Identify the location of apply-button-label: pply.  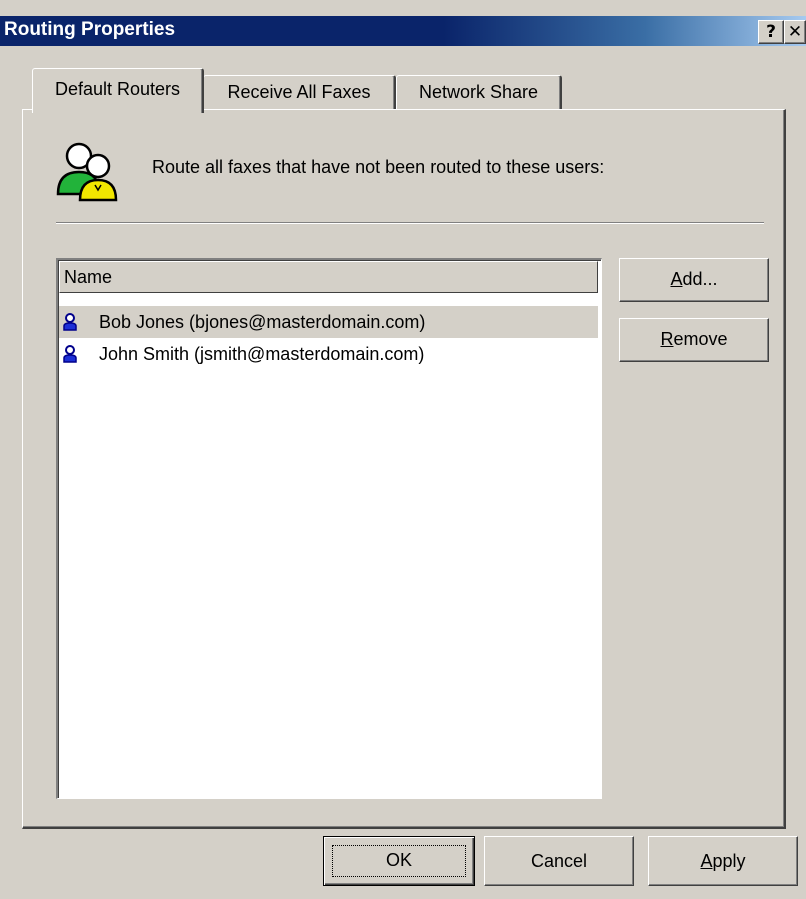
(729, 861).